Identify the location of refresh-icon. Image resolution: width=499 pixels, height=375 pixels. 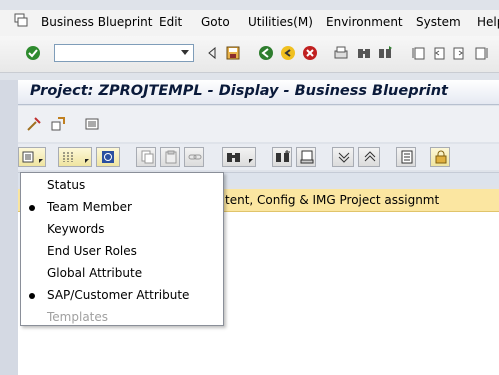
(108, 157).